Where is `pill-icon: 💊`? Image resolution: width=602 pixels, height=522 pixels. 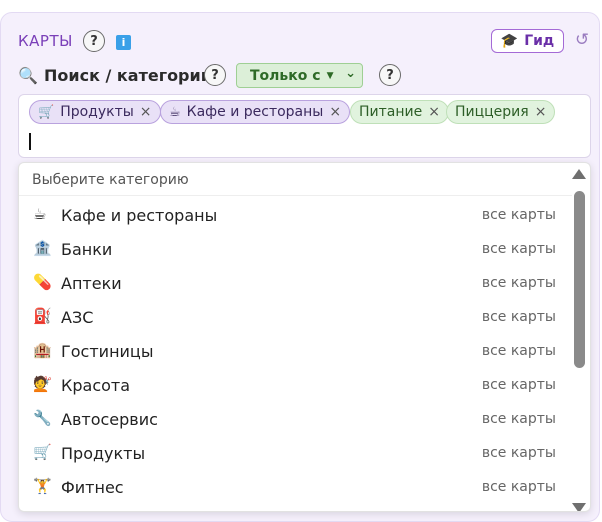
pill-icon: 💊 is located at coordinates (42, 282).